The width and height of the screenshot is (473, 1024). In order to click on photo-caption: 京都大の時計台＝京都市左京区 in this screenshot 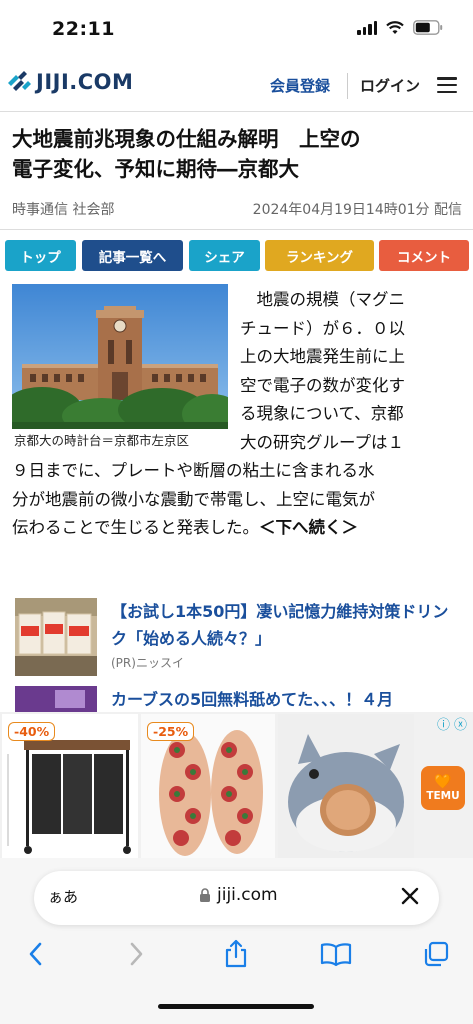, I will do `click(102, 440)`.